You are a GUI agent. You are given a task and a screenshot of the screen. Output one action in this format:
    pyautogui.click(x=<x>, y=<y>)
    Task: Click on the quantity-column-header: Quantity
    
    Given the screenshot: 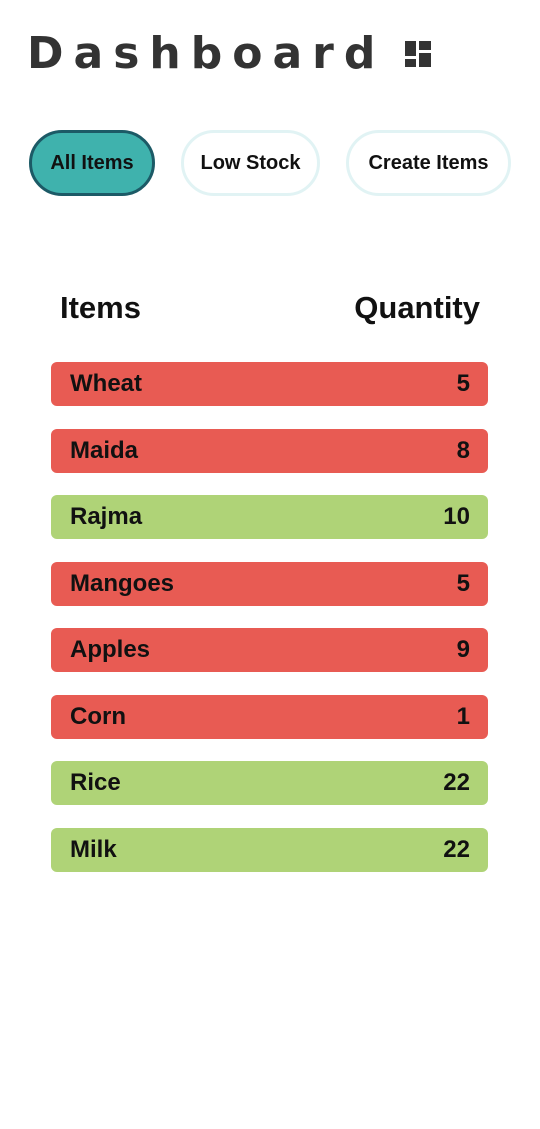 What is the action you would take?
    pyautogui.click(x=417, y=307)
    